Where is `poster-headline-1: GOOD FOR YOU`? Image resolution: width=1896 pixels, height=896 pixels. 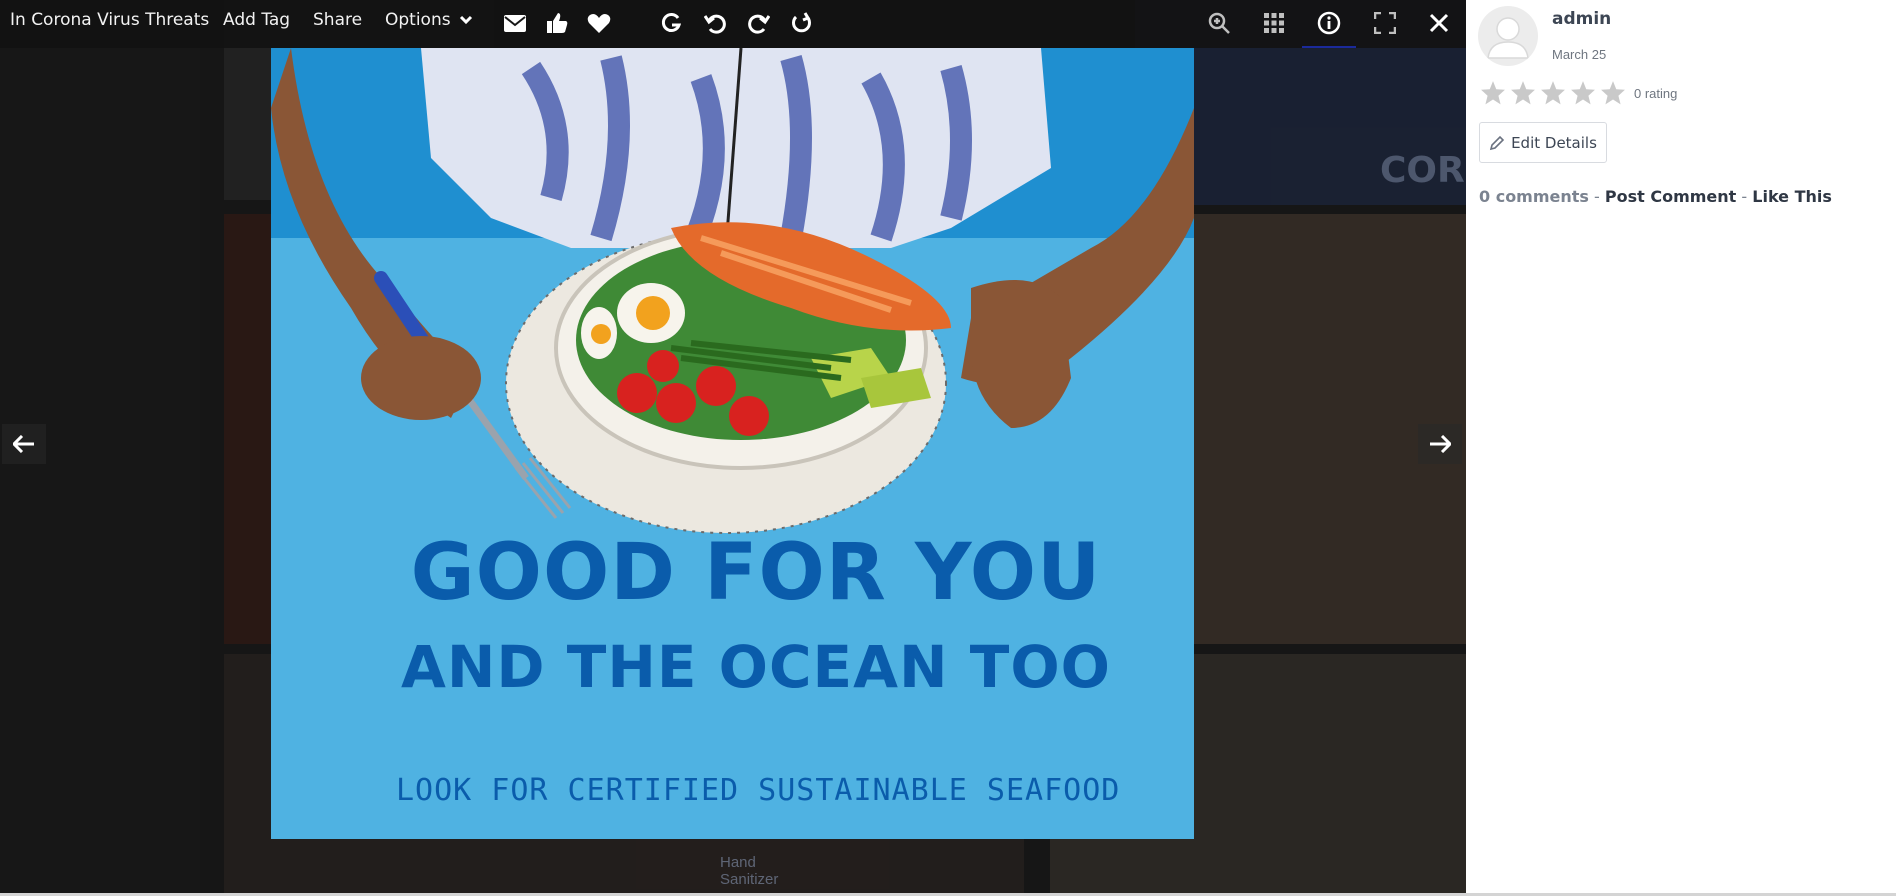 poster-headline-1: GOOD FOR YOU is located at coordinates (756, 573).